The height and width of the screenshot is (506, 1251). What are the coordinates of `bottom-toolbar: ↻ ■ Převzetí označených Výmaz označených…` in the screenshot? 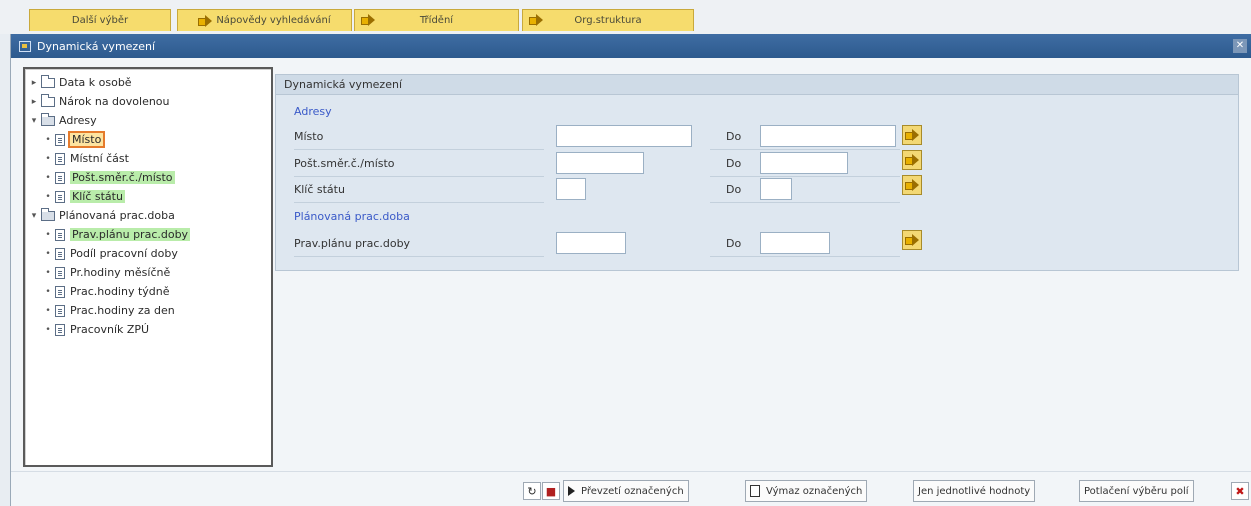 It's located at (631, 488).